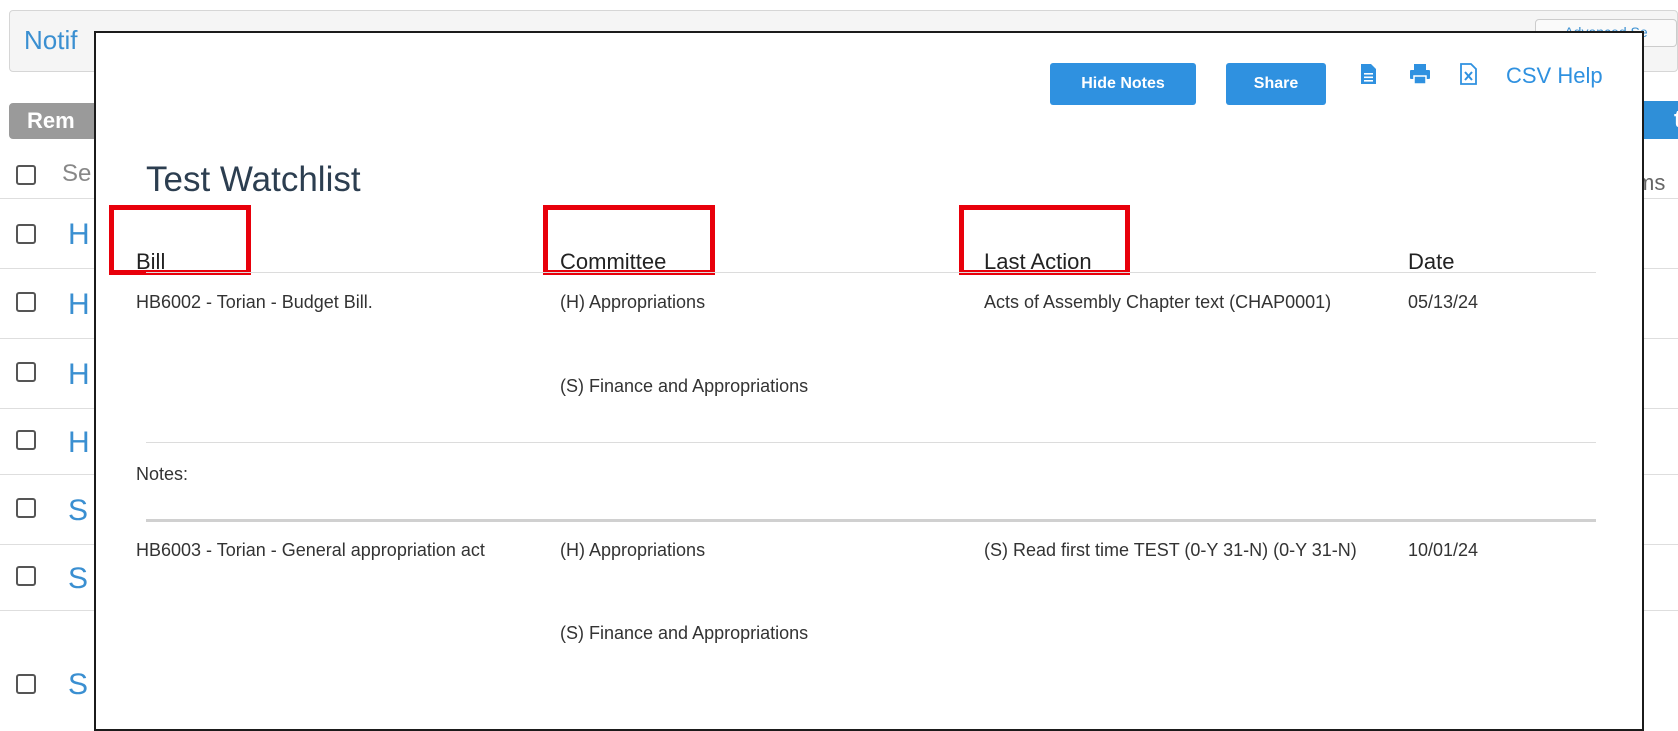 This screenshot has width=1678, height=731. Describe the element at coordinates (1443, 550) in the screenshot. I see `date-cell: 10/01/24` at that location.